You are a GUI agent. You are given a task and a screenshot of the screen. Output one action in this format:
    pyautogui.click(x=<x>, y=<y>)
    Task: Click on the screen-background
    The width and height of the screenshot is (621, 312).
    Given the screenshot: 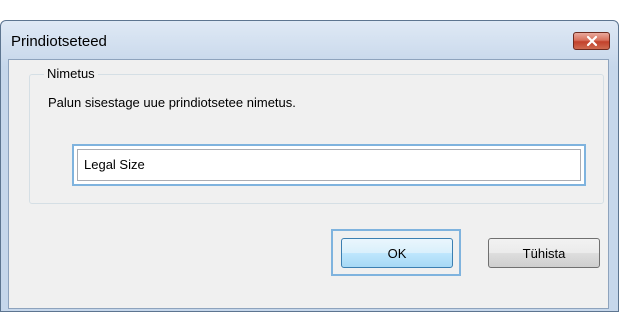 What is the action you would take?
    pyautogui.click(x=310, y=10)
    